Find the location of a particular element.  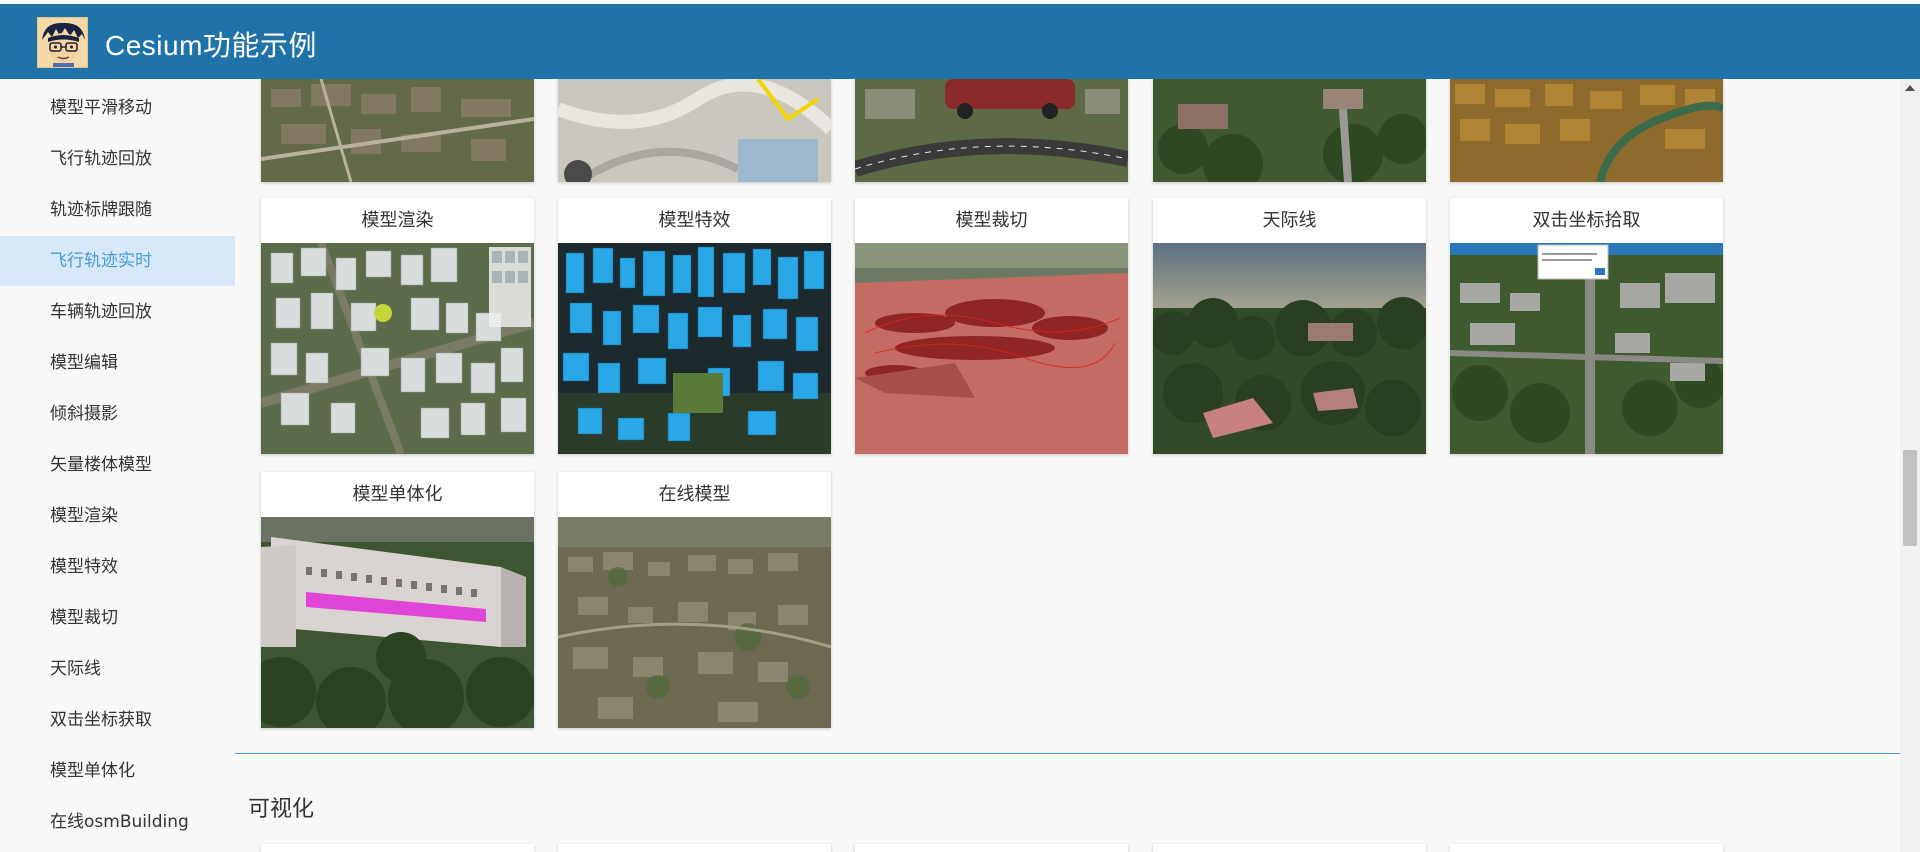

section-divider is located at coordinates (1067, 753).